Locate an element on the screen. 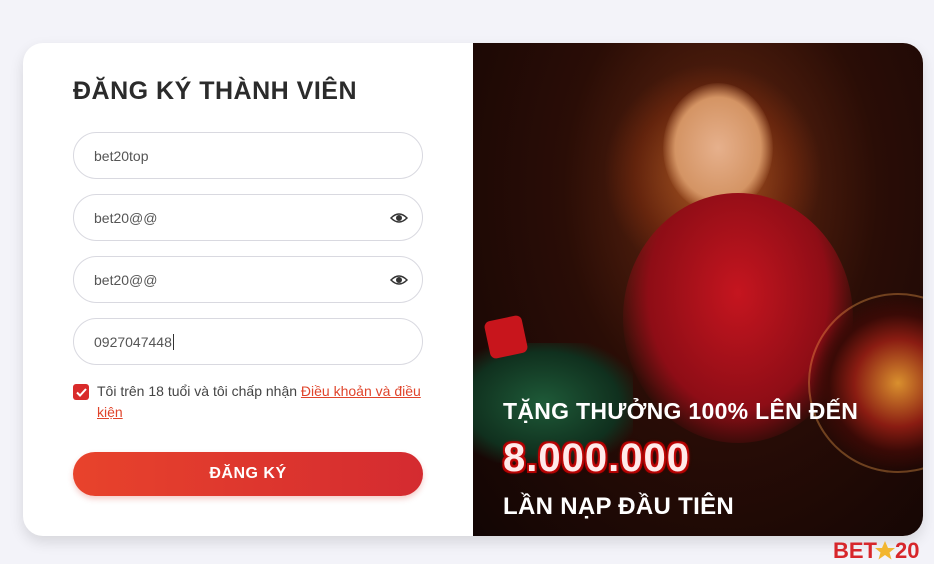  promo-subline: LẦN NẠP ĐẦU TIÊN is located at coordinates (619, 506).